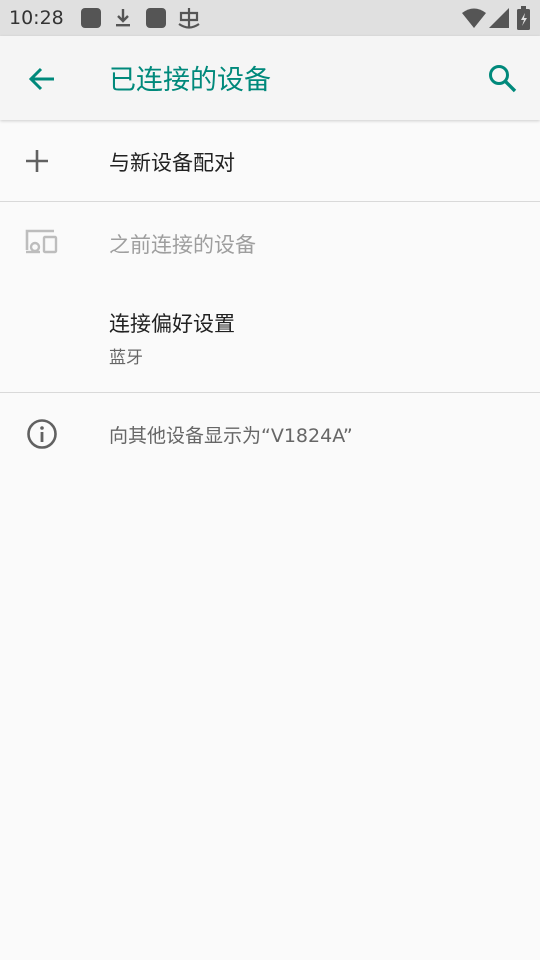  I want to click on plus-icon, so click(37, 163).